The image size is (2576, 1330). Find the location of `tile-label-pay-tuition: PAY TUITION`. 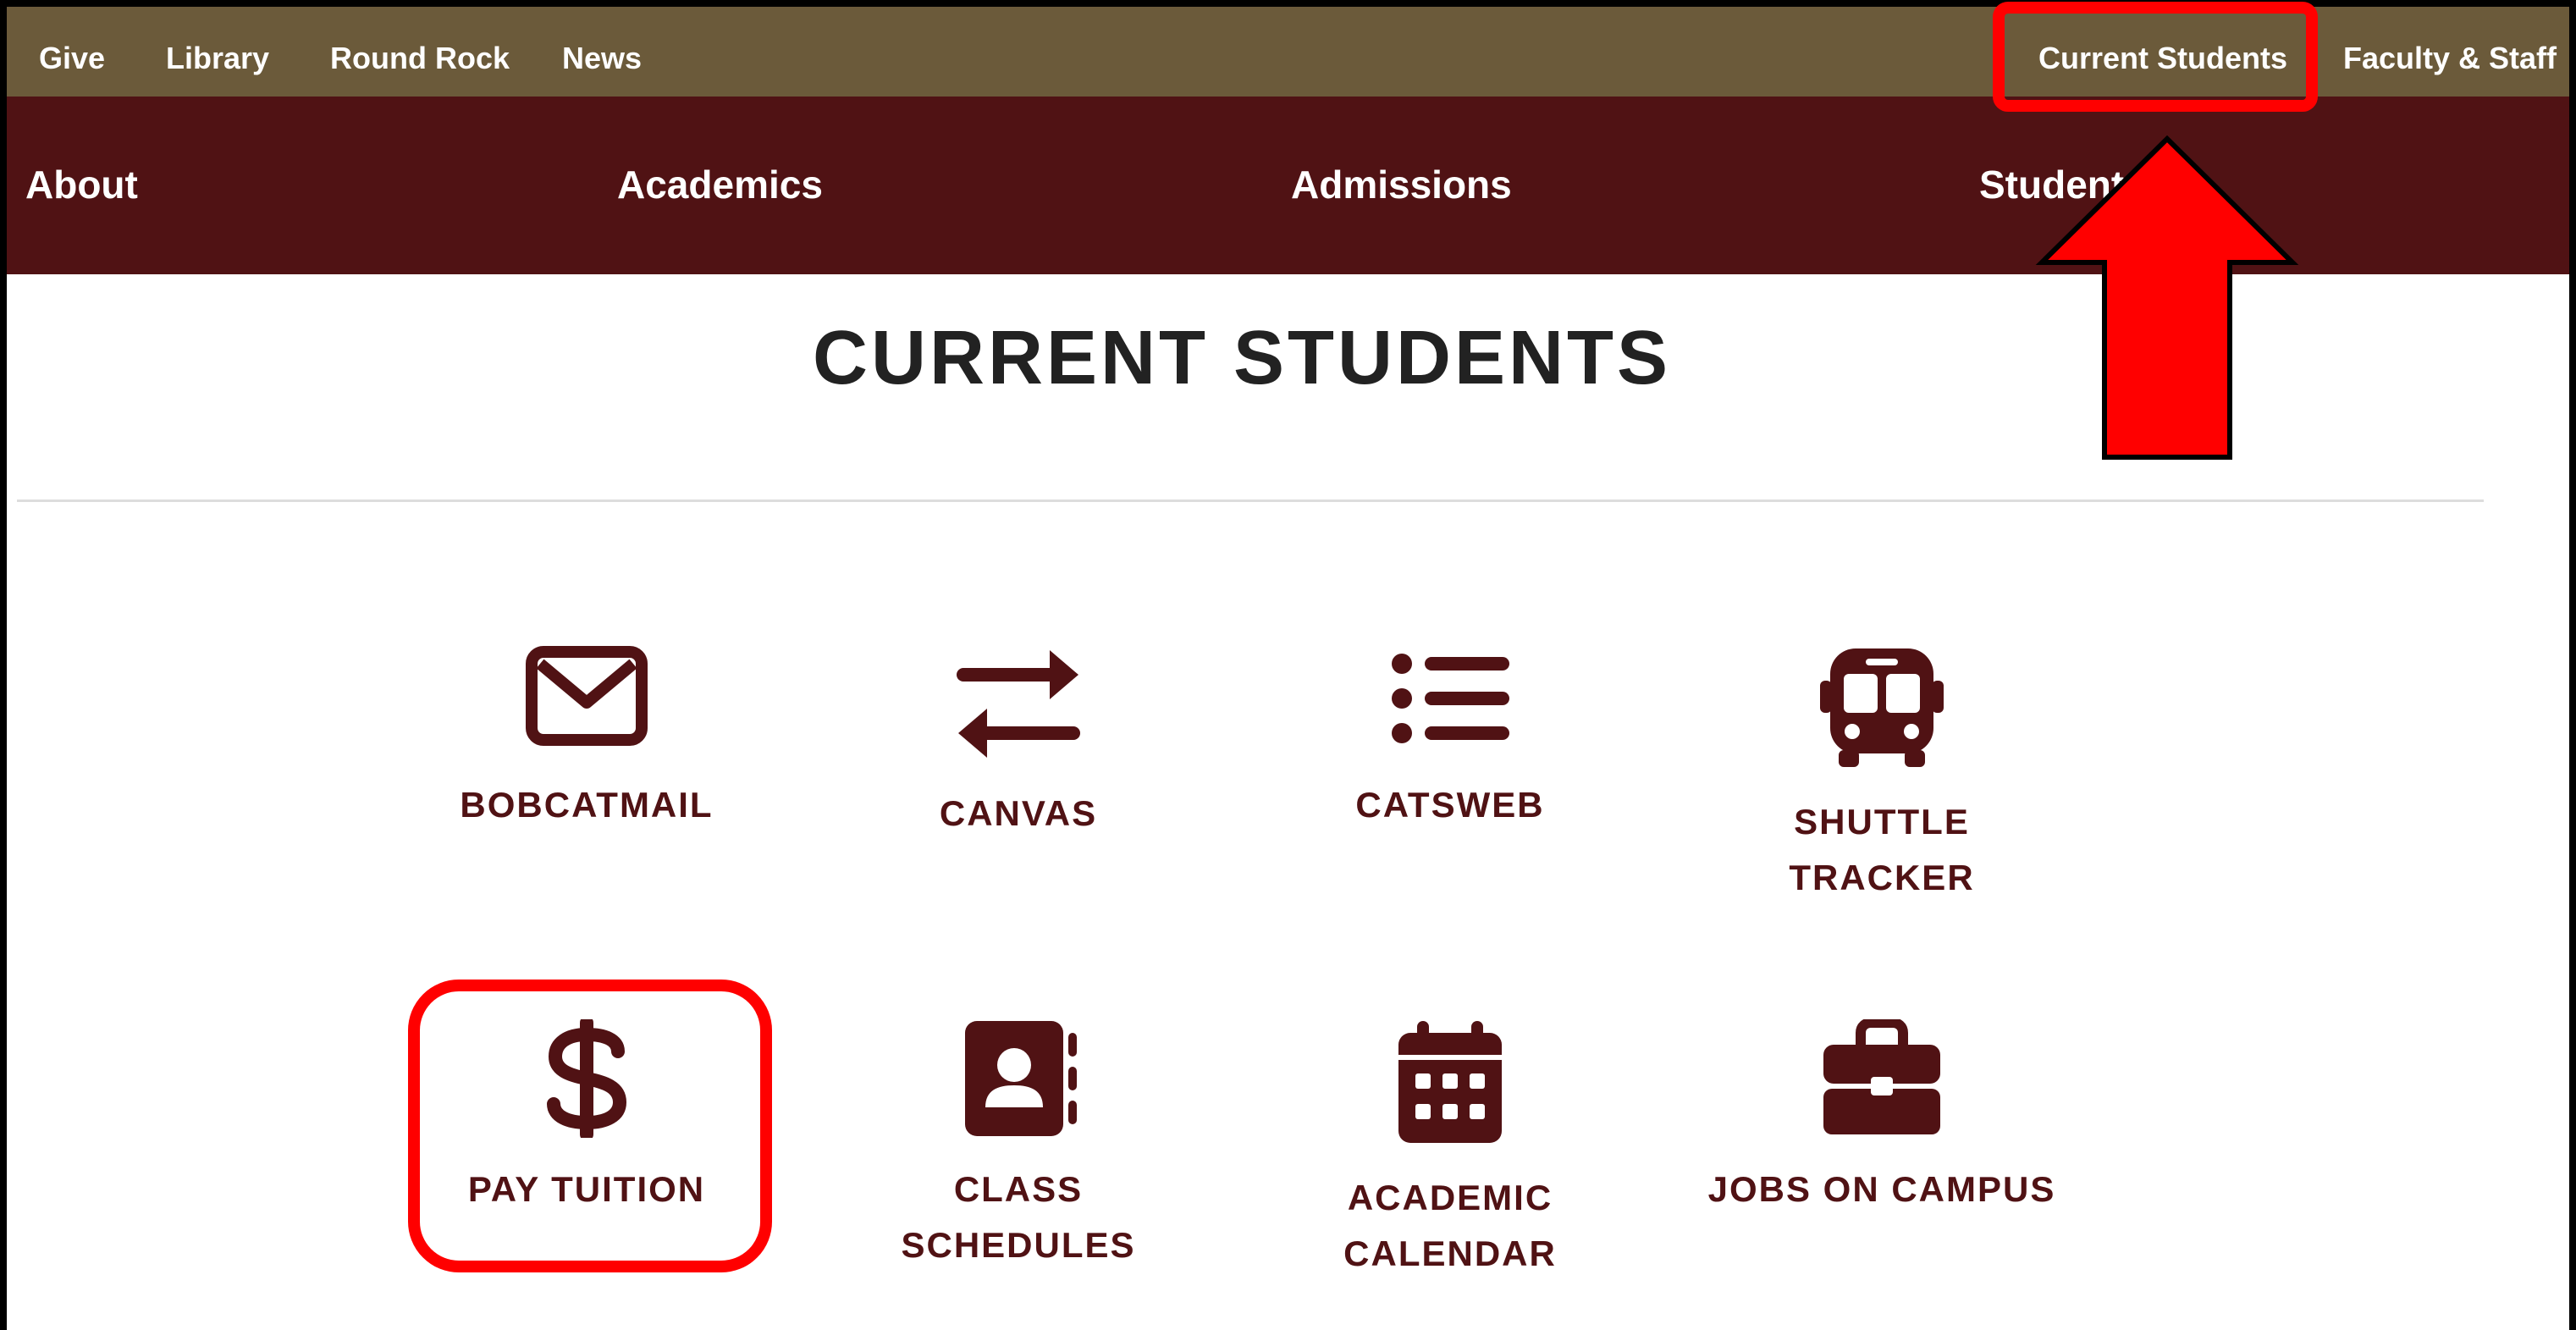

tile-label-pay-tuition: PAY TUITION is located at coordinates (586, 1189).